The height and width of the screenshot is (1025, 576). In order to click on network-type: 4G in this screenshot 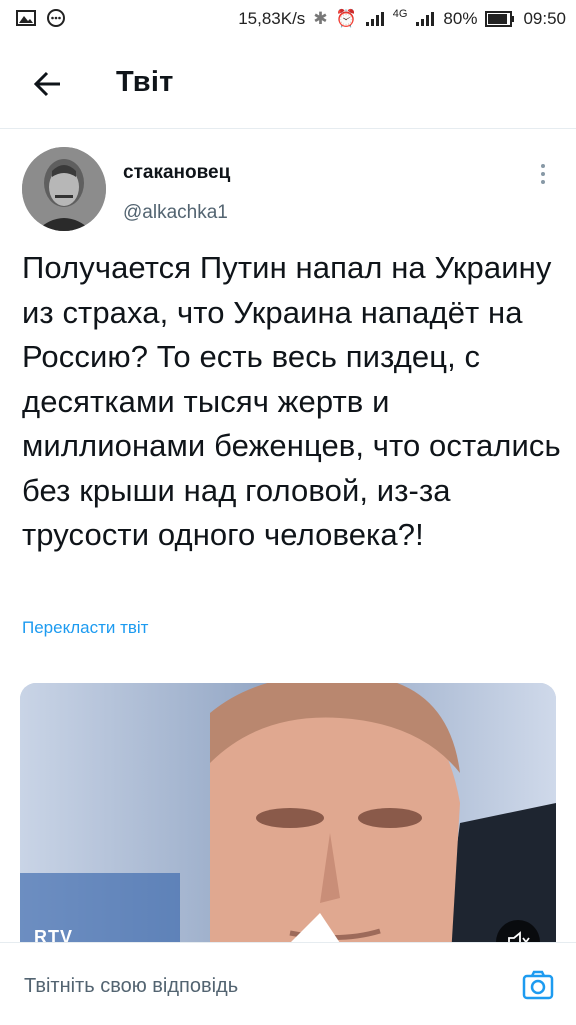, I will do `click(400, 14)`.